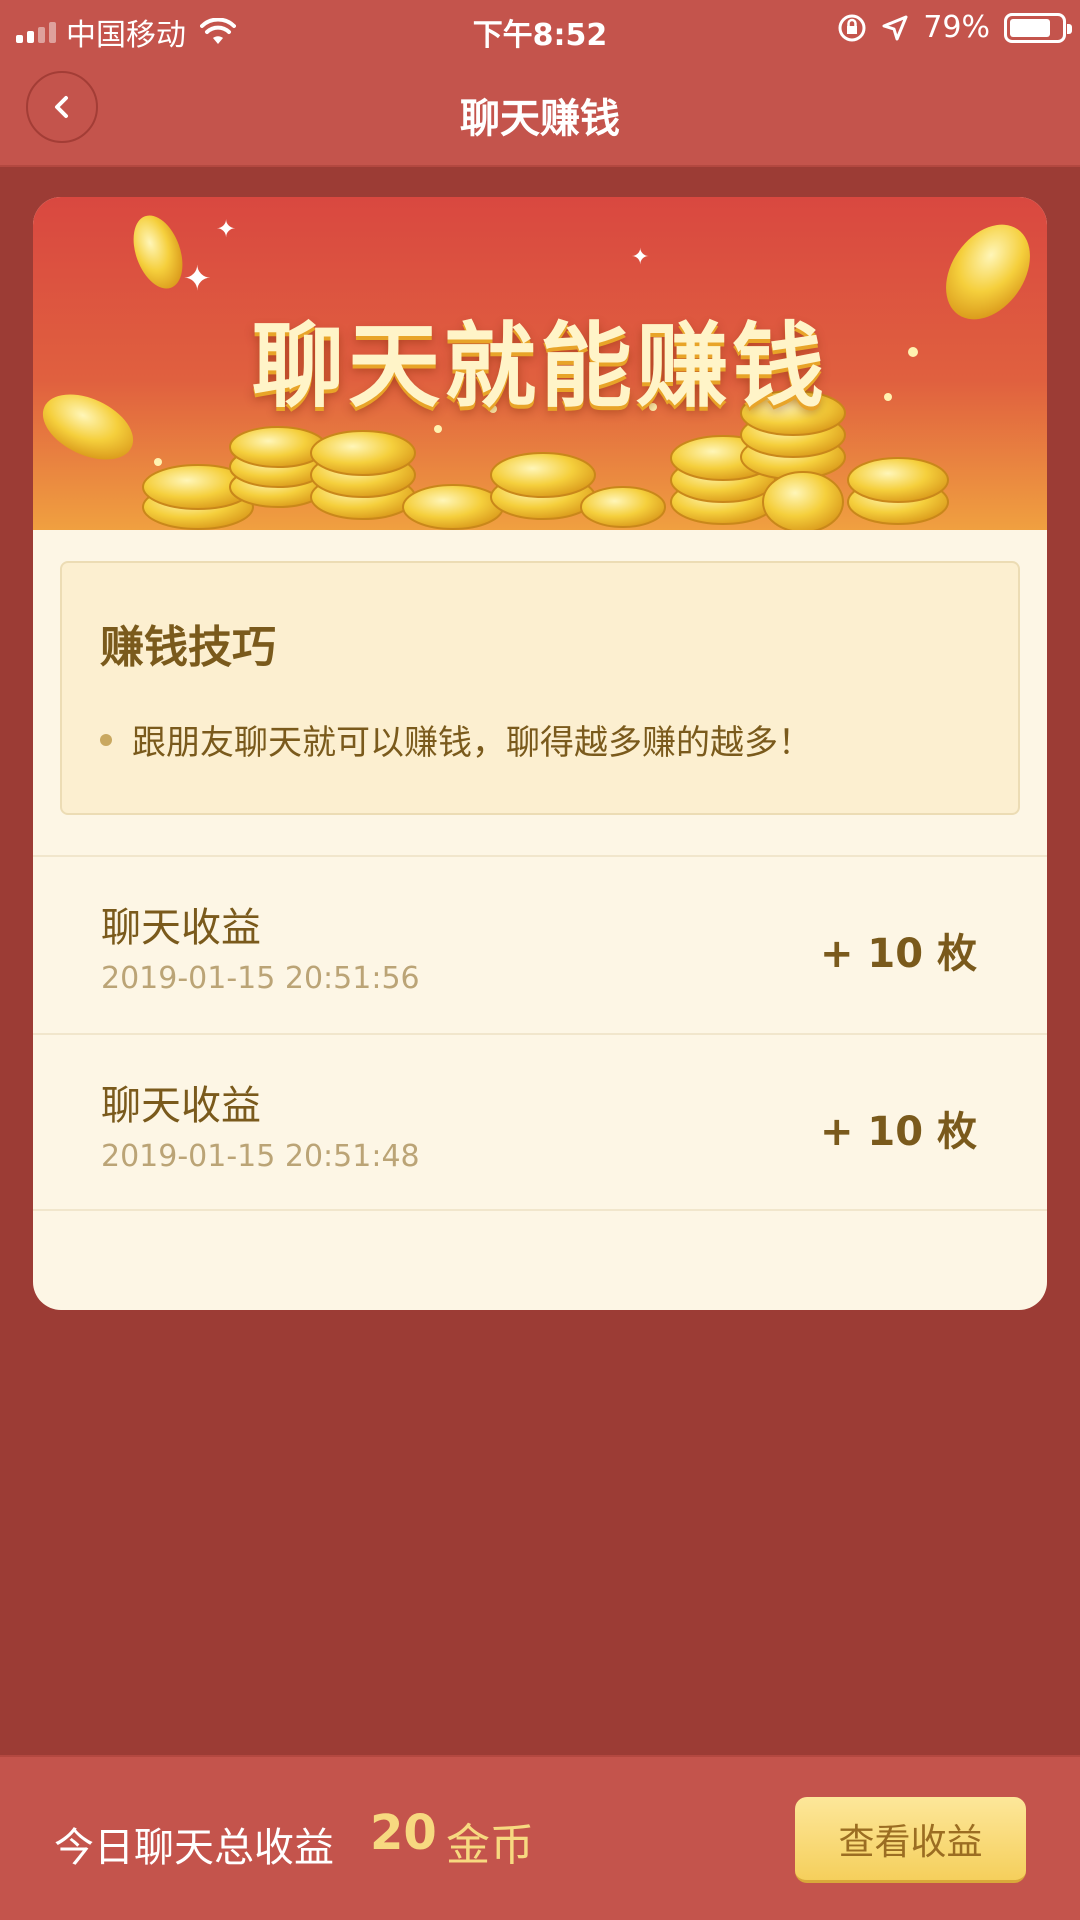 The height and width of the screenshot is (1920, 1080). I want to click on total-earnings-value: 20, so click(403, 1833).